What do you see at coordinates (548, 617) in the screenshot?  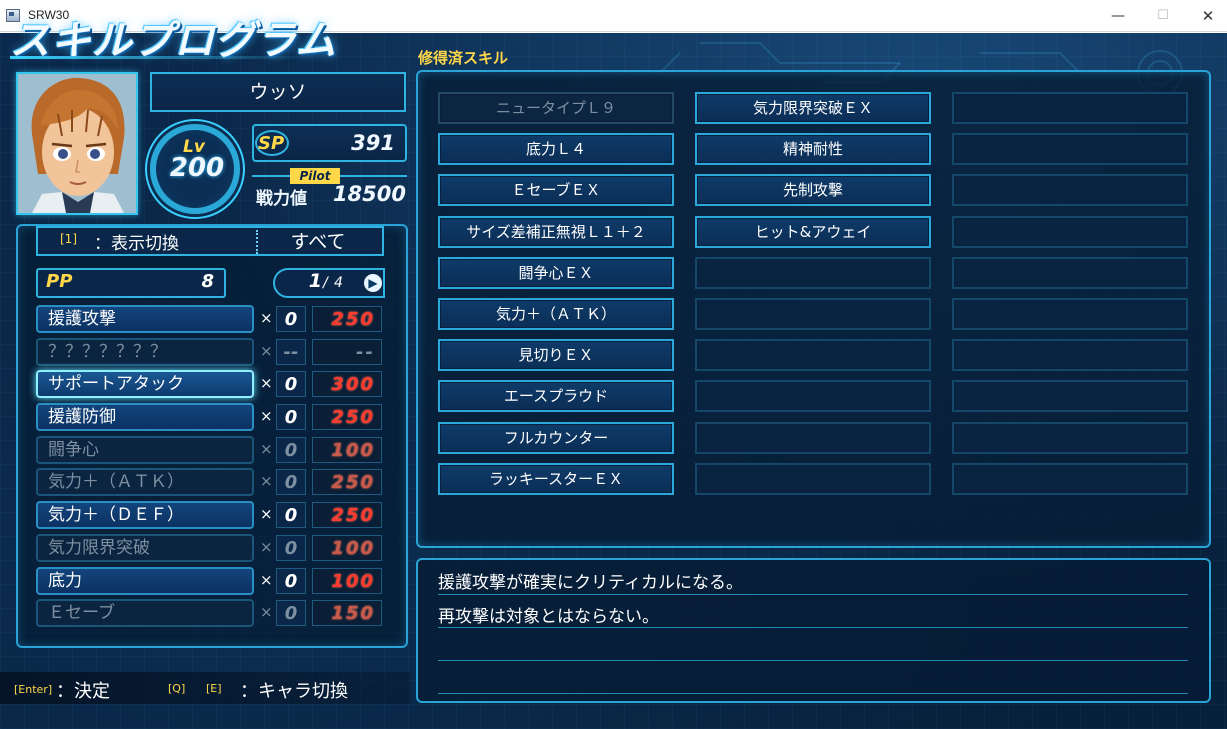 I see `description-line: 再攻撃は対象とはならない。` at bounding box center [548, 617].